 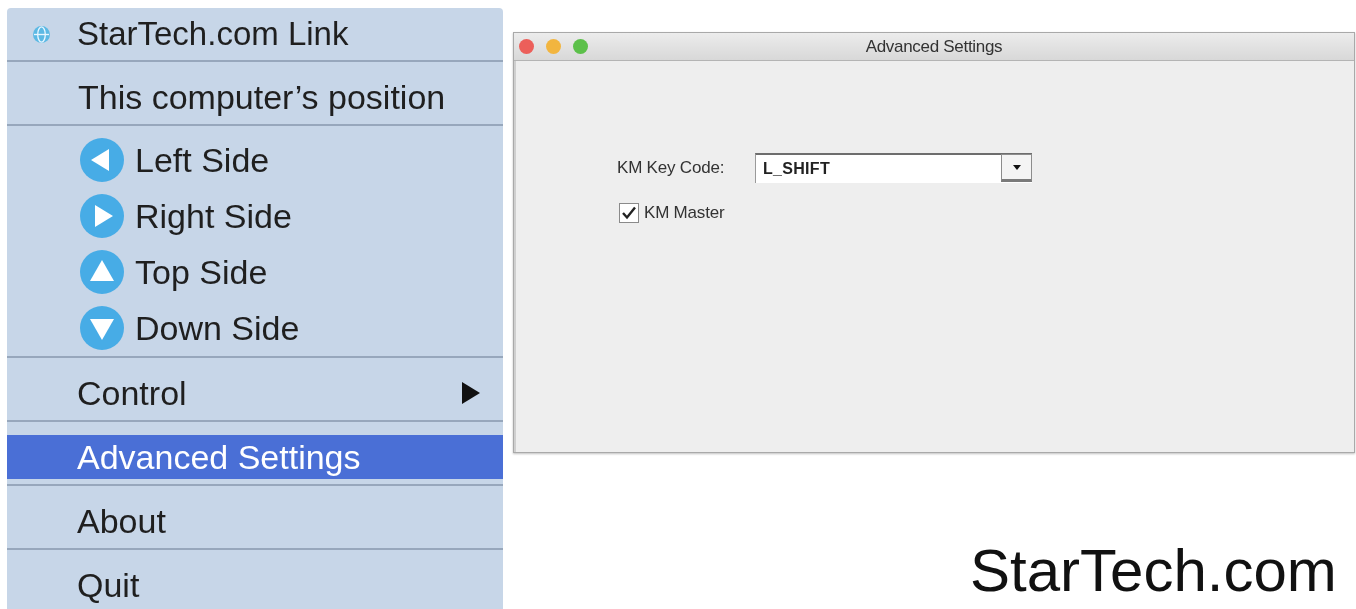 I want to click on close-icon, so click(x=526, y=46).